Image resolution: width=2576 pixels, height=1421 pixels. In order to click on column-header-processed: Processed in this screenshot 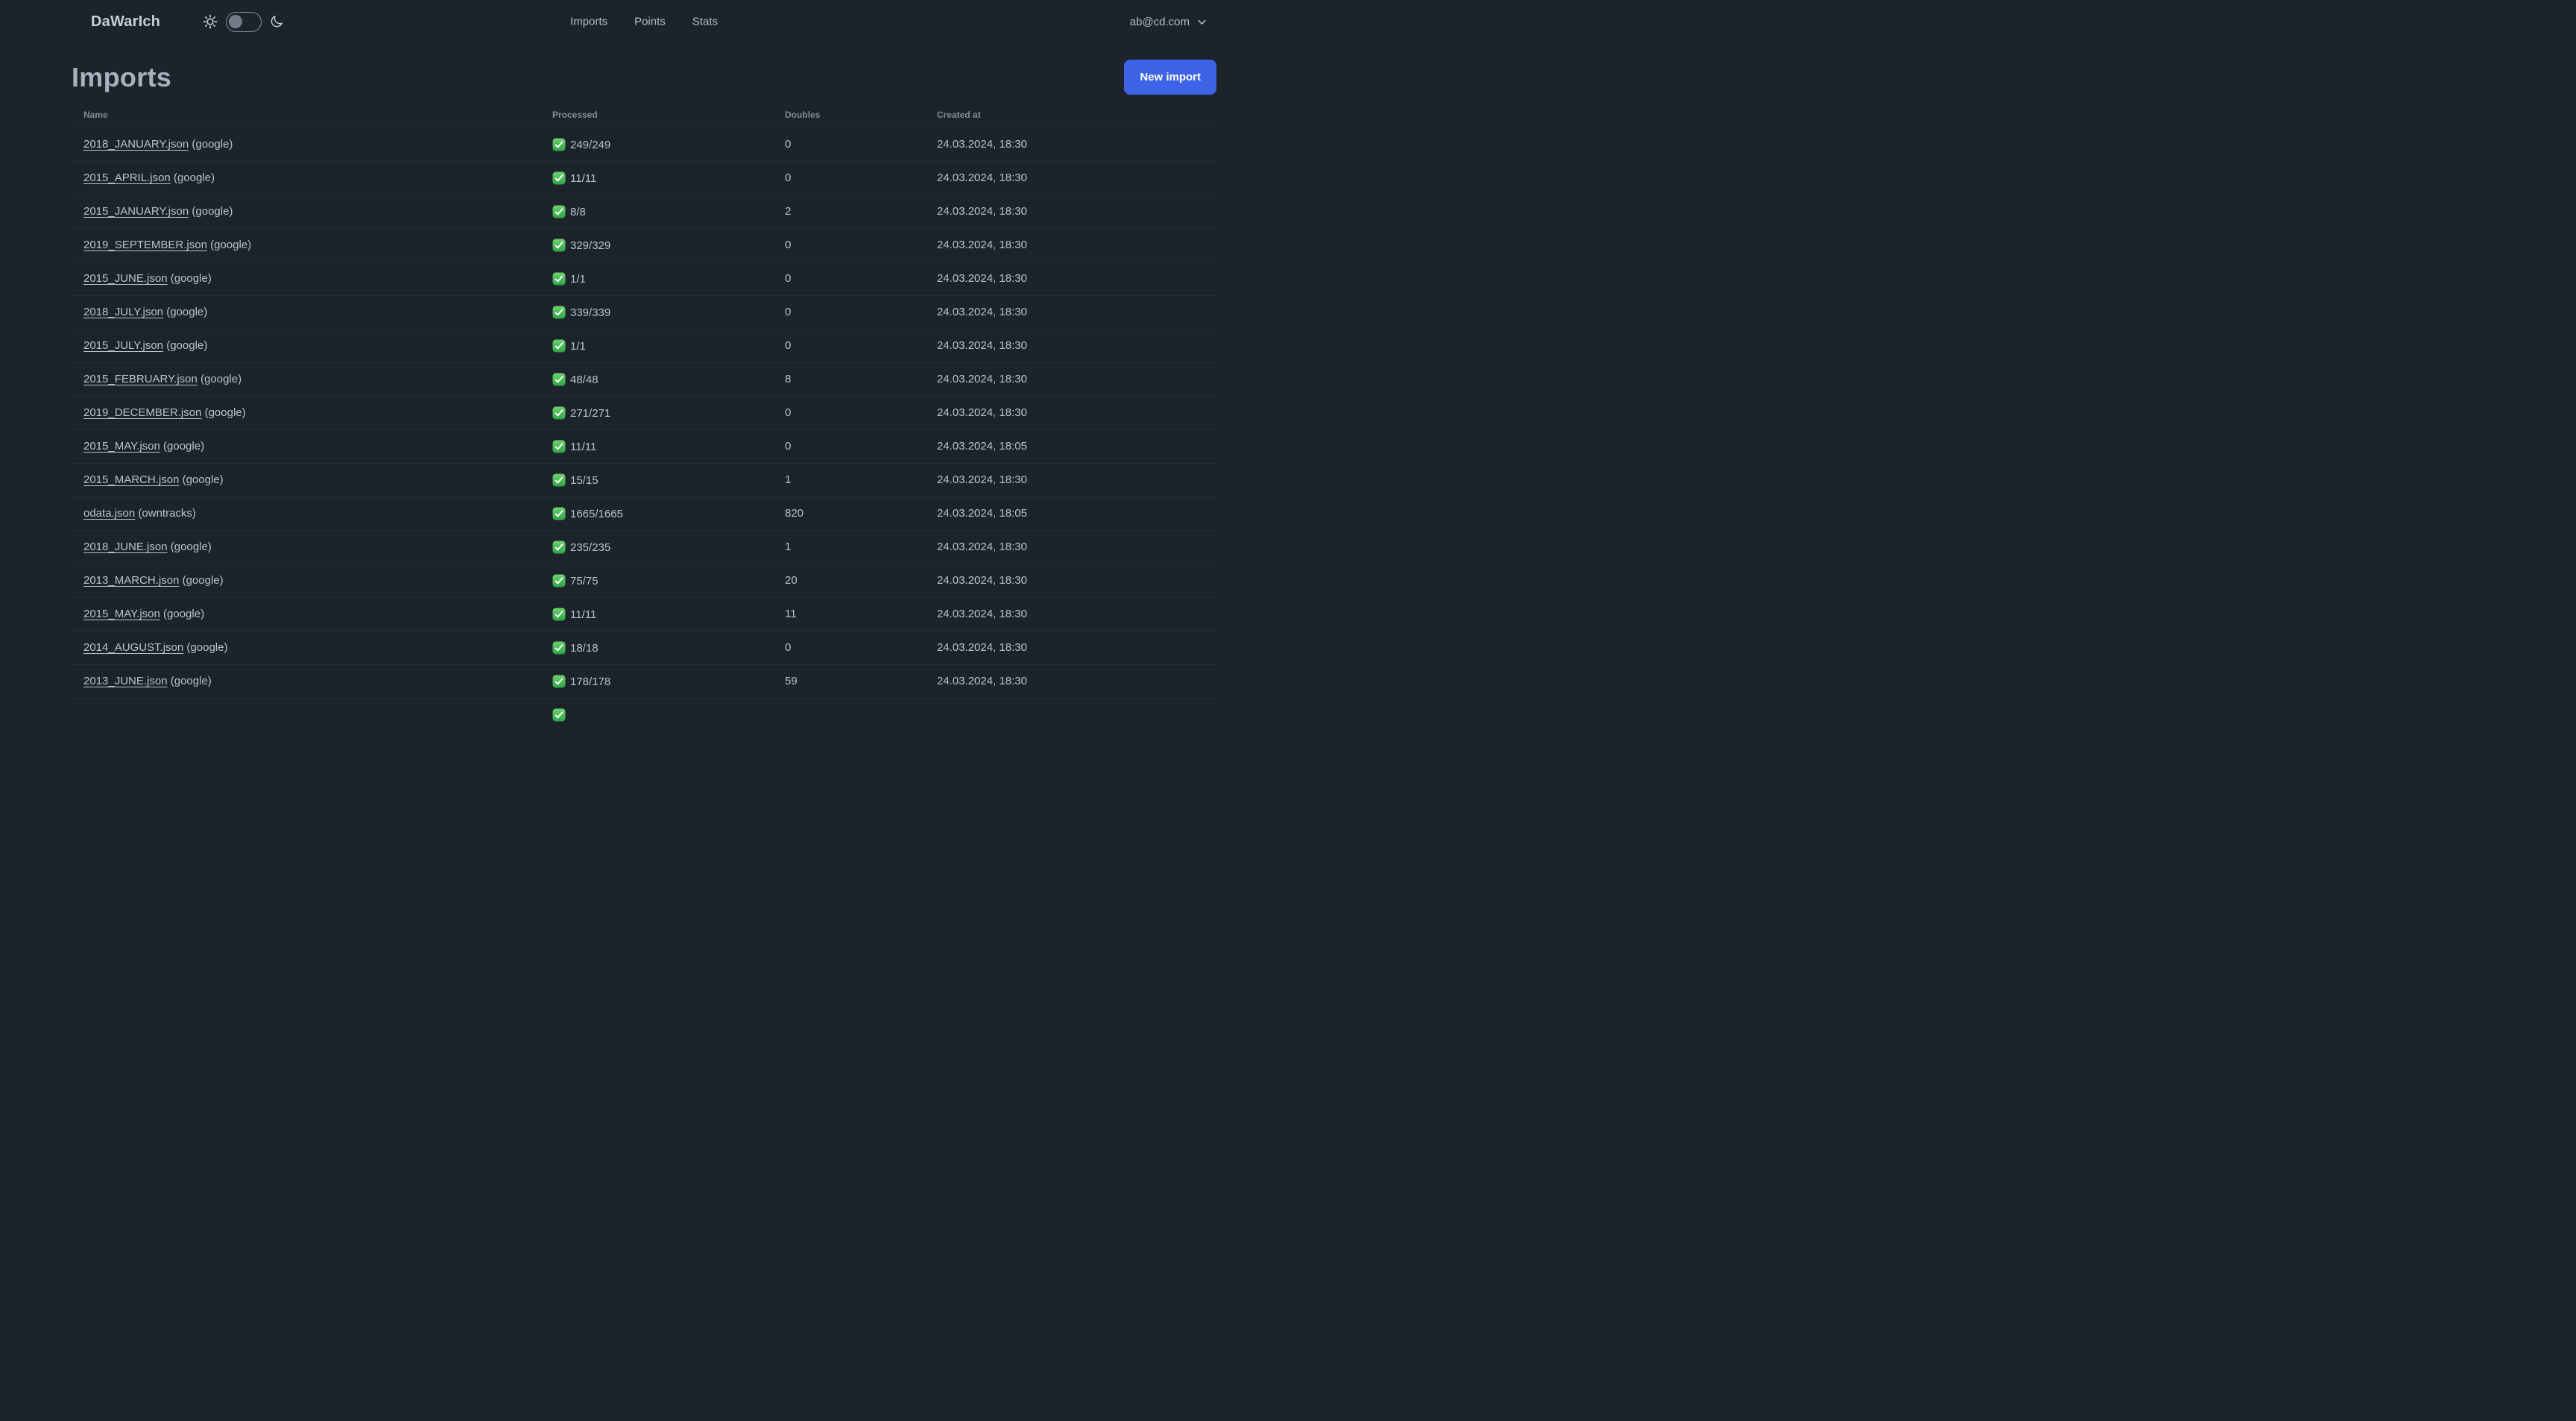, I will do `click(575, 114)`.